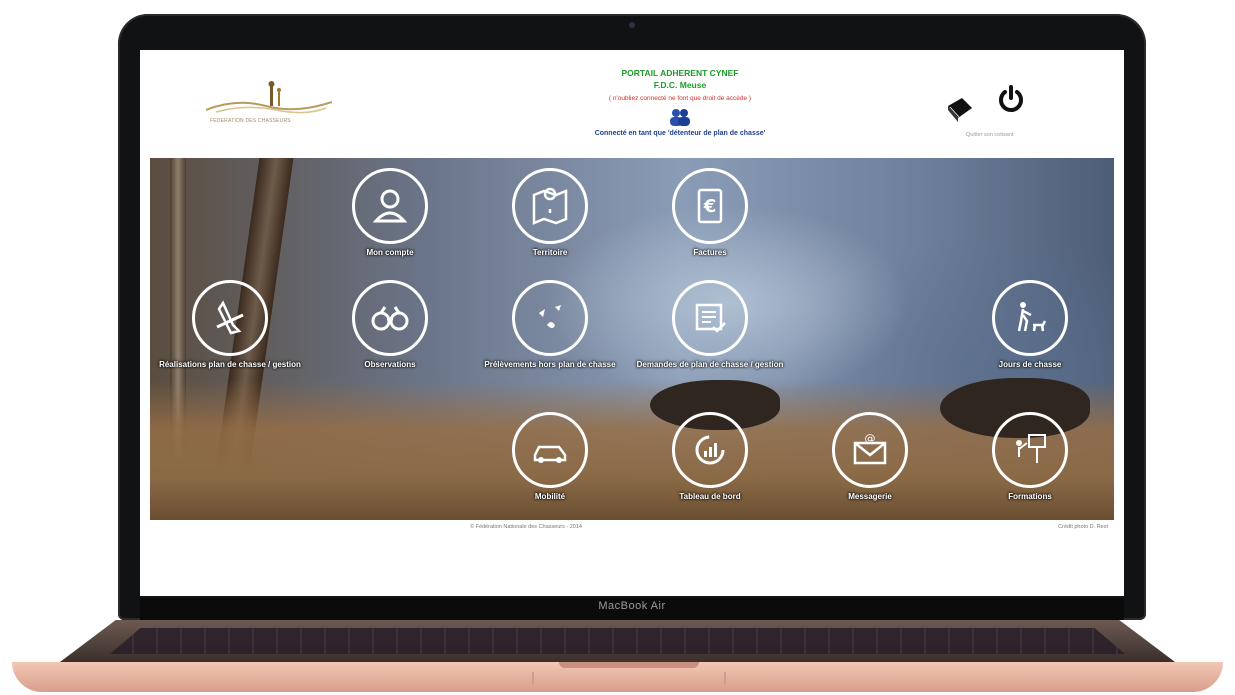  What do you see at coordinates (710, 496) in the screenshot?
I see `menu-label: Tableau de bord` at bounding box center [710, 496].